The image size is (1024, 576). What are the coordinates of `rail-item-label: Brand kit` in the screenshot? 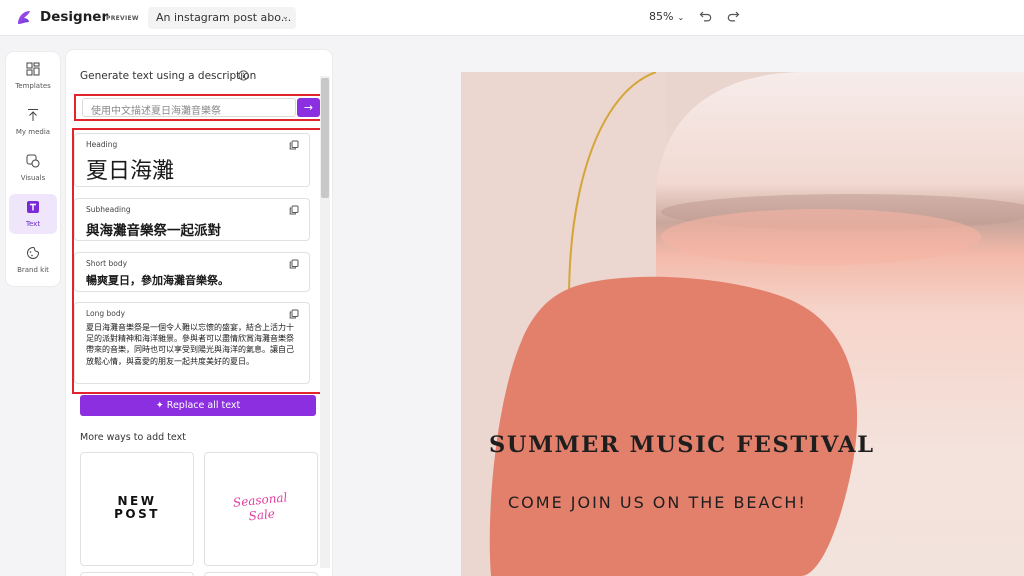 It's located at (33, 270).